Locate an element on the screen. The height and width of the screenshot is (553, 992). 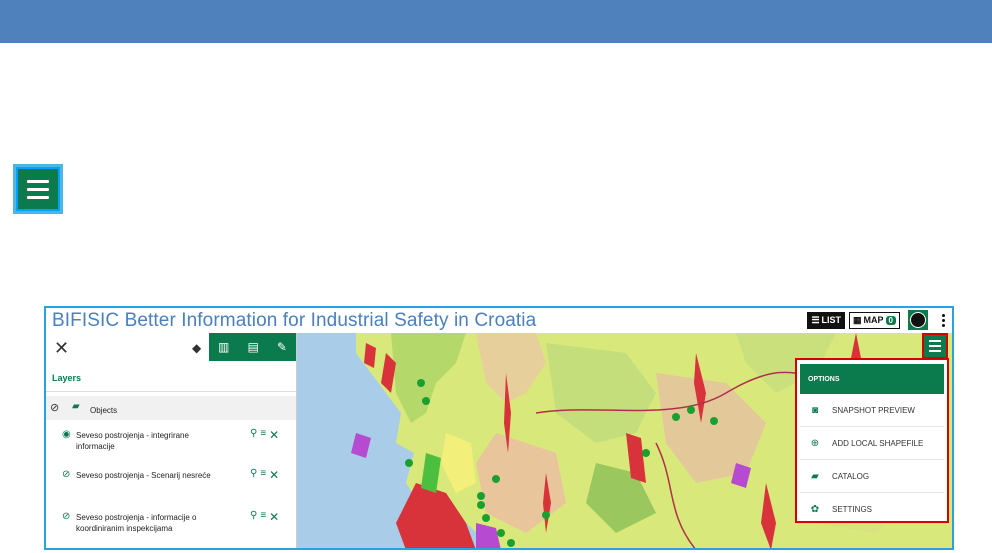
more-options-icon is located at coordinates (943, 320).